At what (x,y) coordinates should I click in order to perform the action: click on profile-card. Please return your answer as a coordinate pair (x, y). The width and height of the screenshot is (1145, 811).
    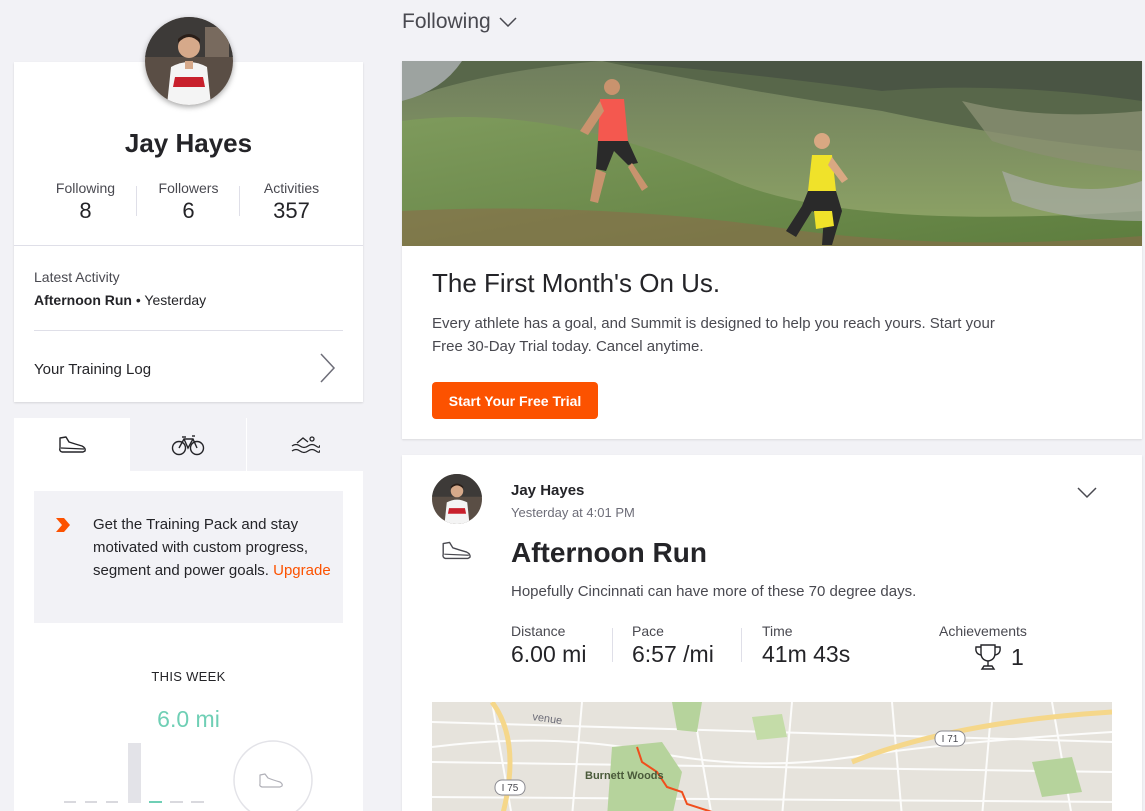
    Looking at the image, I should click on (188, 232).